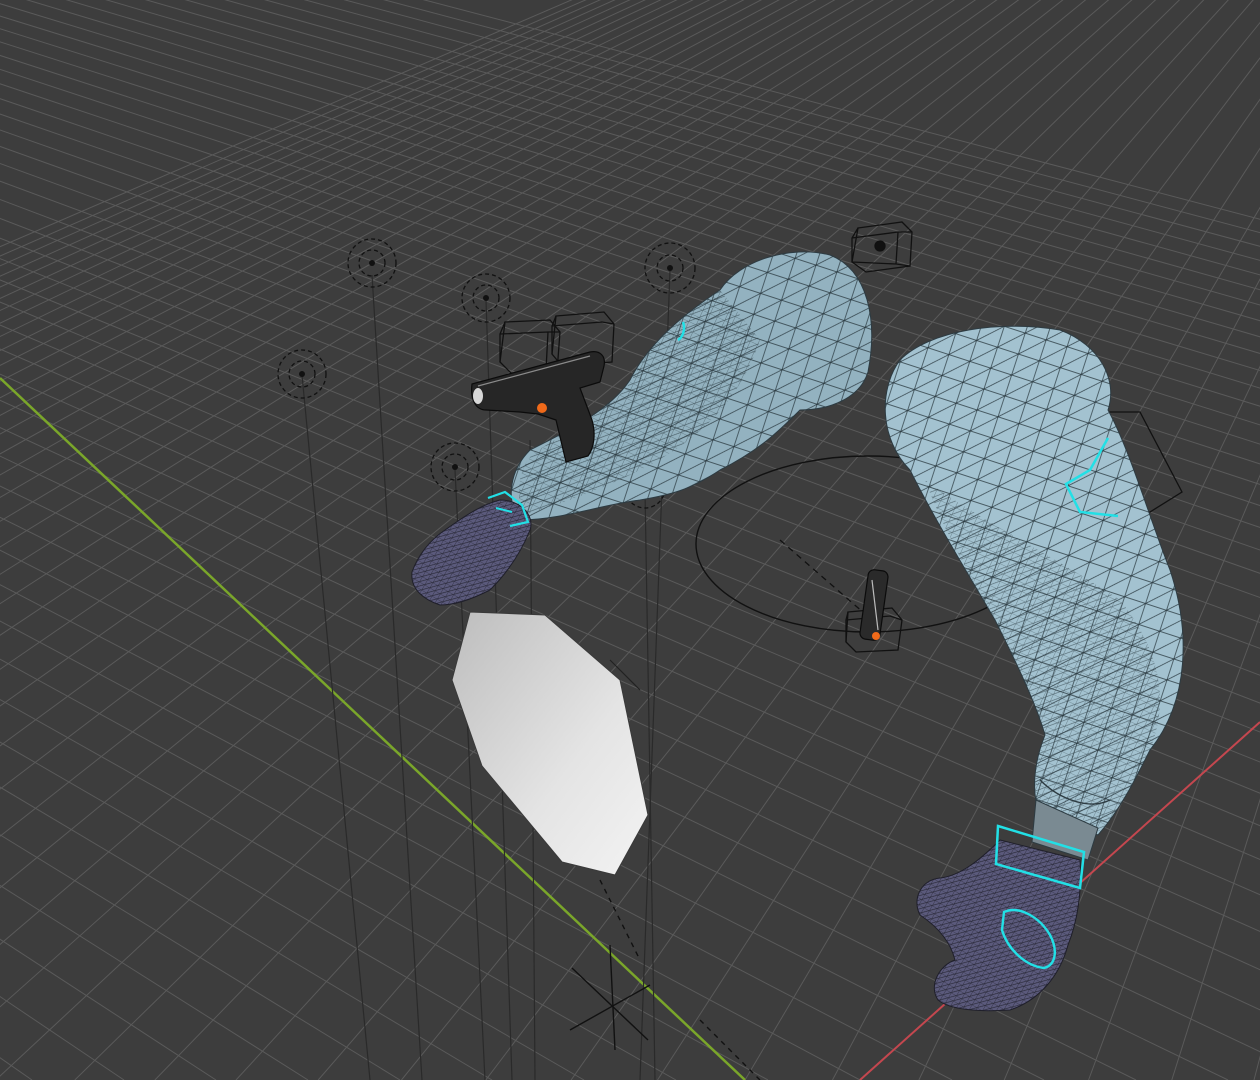 Image resolution: width=1260 pixels, height=1080 pixels. Describe the element at coordinates (1034, 593) in the screenshot. I see `right-arm-mesh` at that location.